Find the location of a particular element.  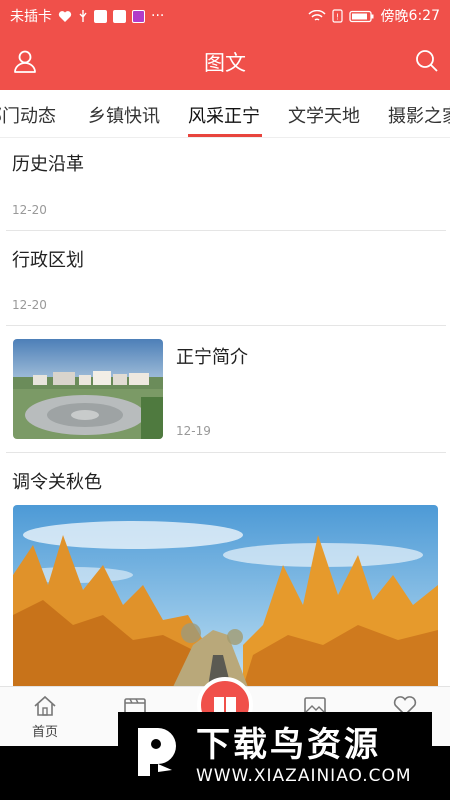

music-app-icon is located at coordinates (138, 16).